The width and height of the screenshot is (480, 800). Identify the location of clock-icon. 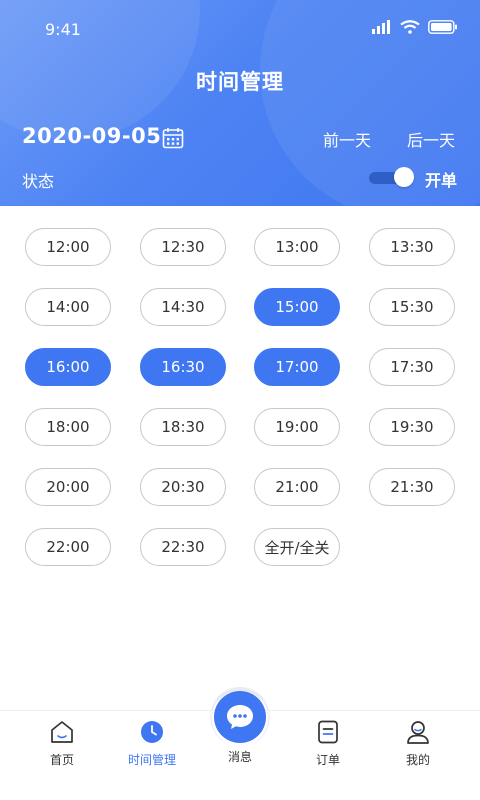
(152, 732).